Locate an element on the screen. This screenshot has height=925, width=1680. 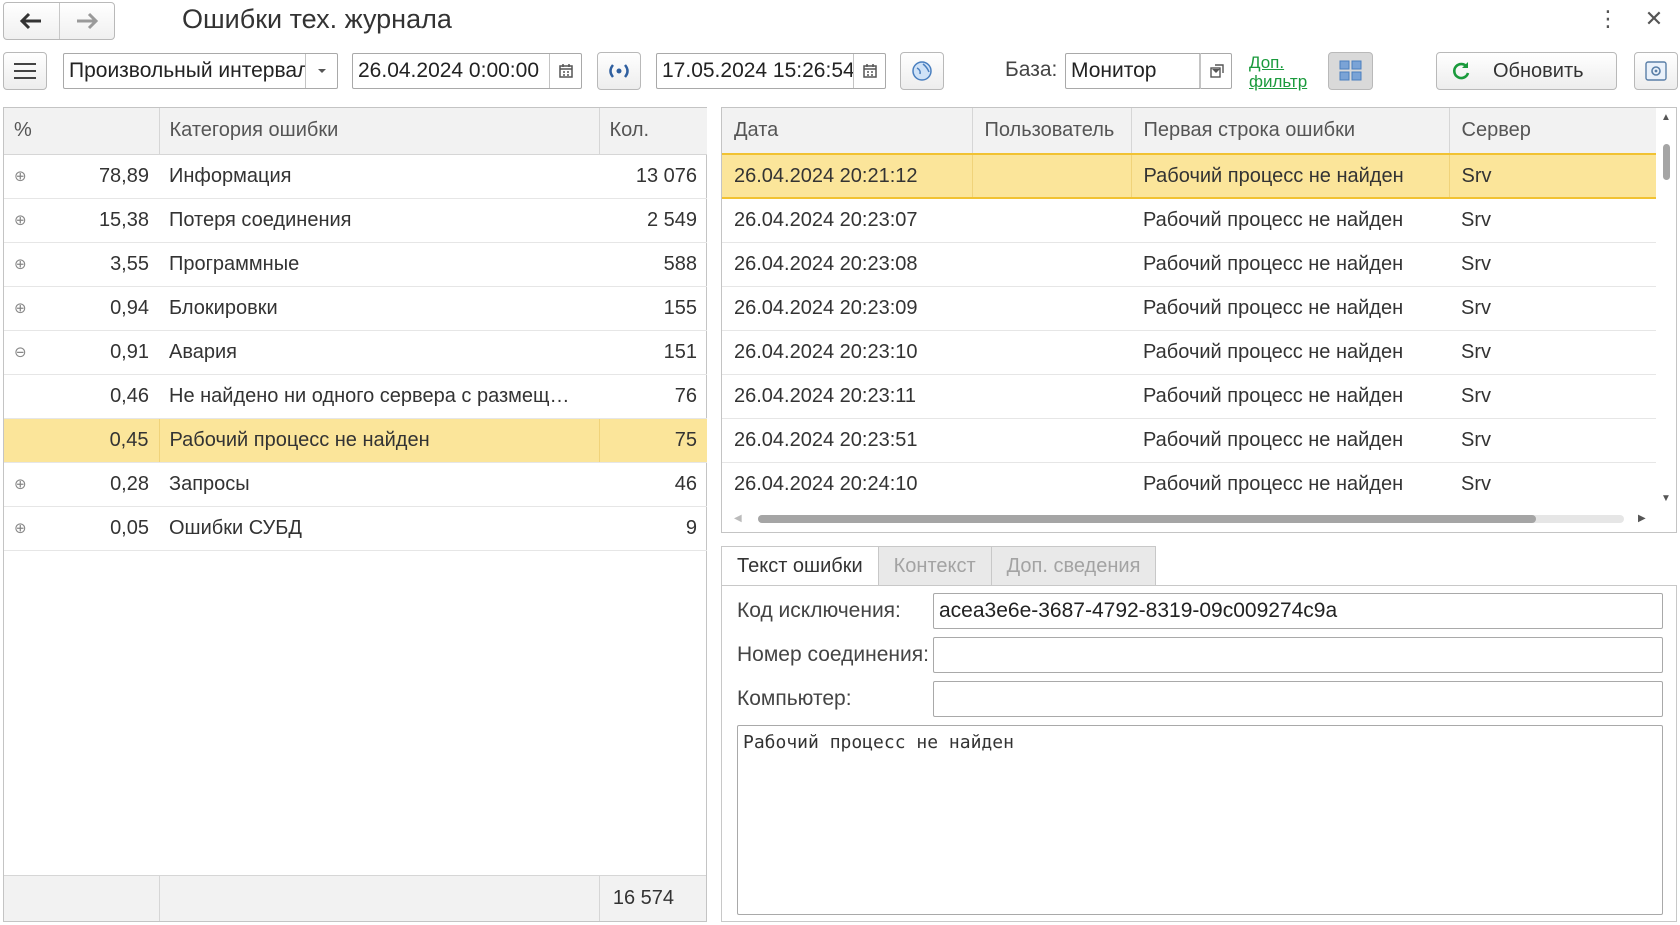
layout-toggle-button is located at coordinates (1350, 71).